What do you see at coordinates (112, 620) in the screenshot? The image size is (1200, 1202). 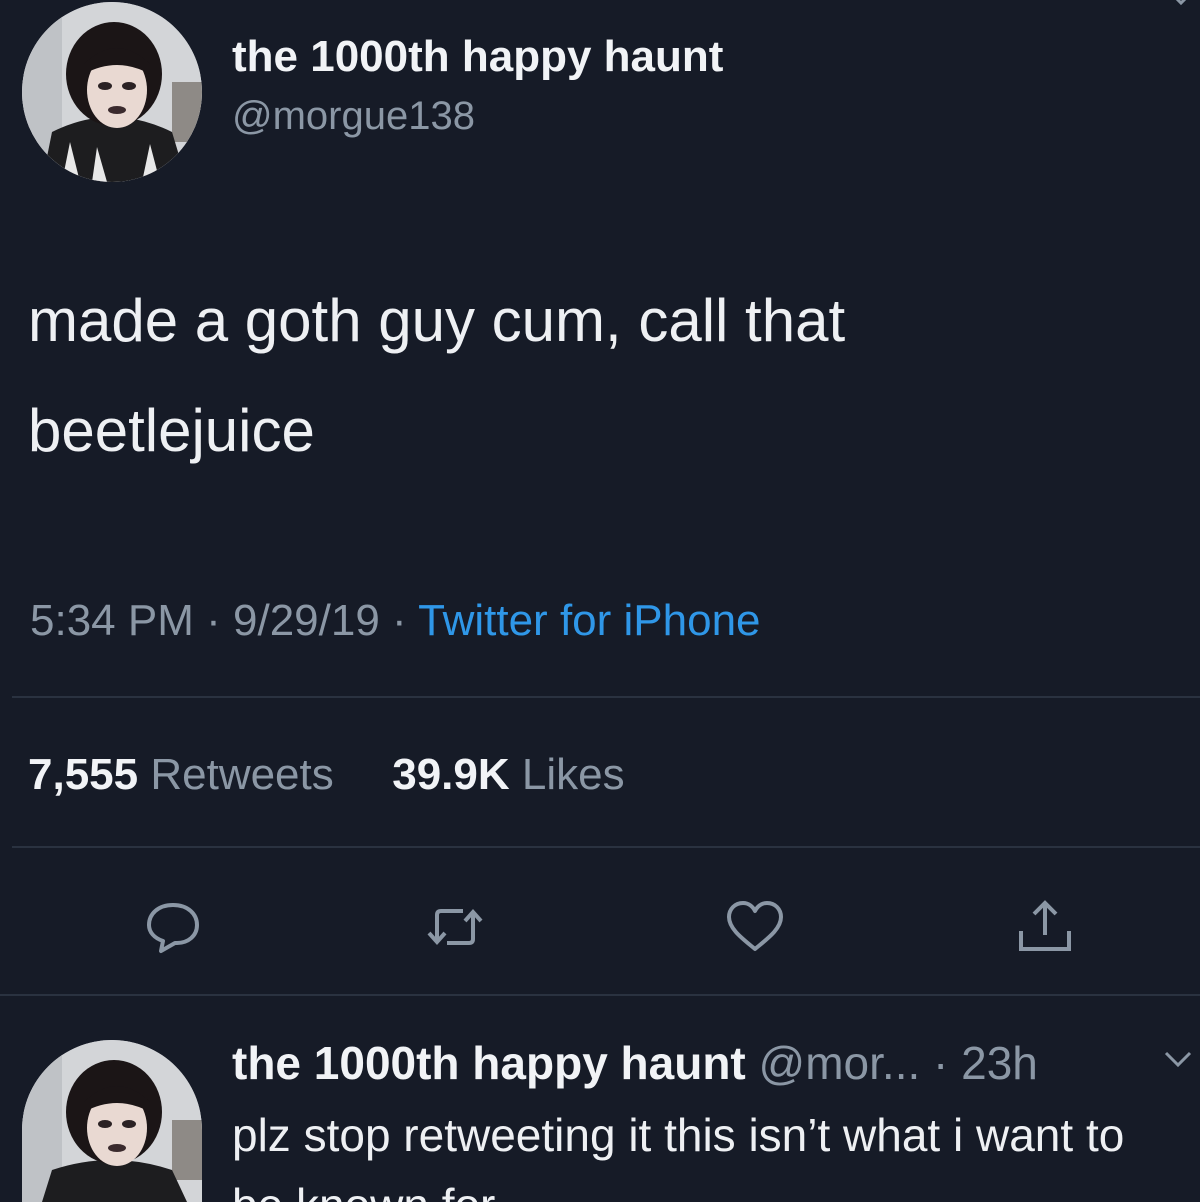 I see `tweet-time: 5:34 PM` at bounding box center [112, 620].